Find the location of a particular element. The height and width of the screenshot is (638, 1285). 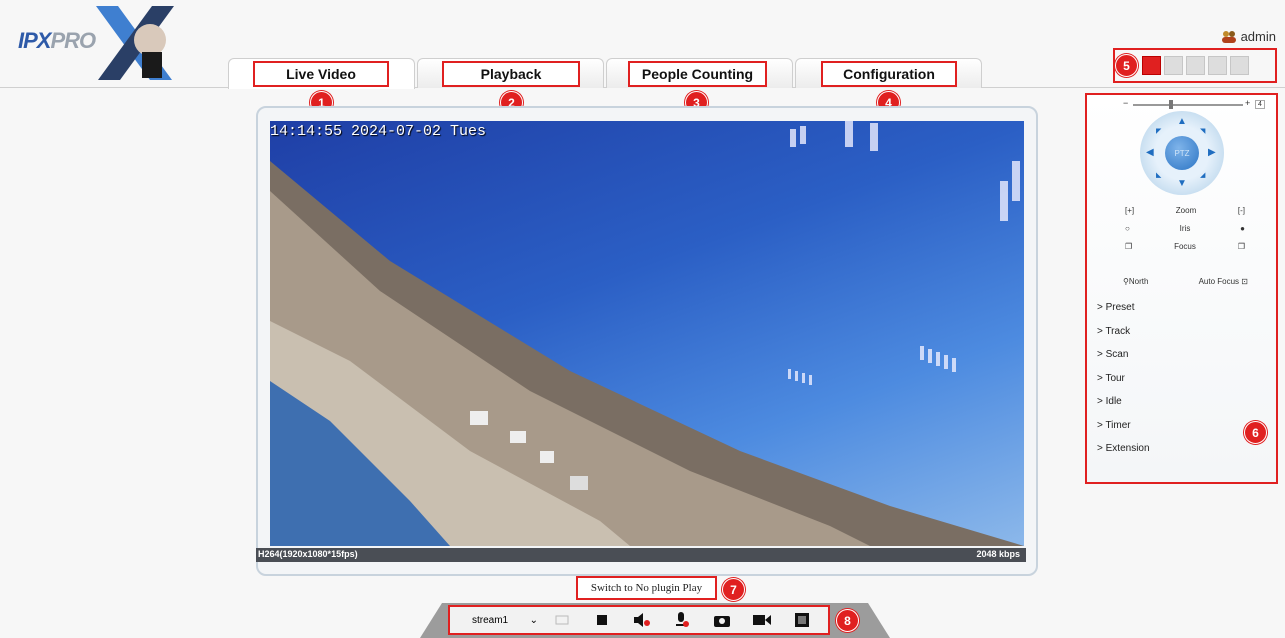

autofocus-icon: ⊡ is located at coordinates (1244, 281).